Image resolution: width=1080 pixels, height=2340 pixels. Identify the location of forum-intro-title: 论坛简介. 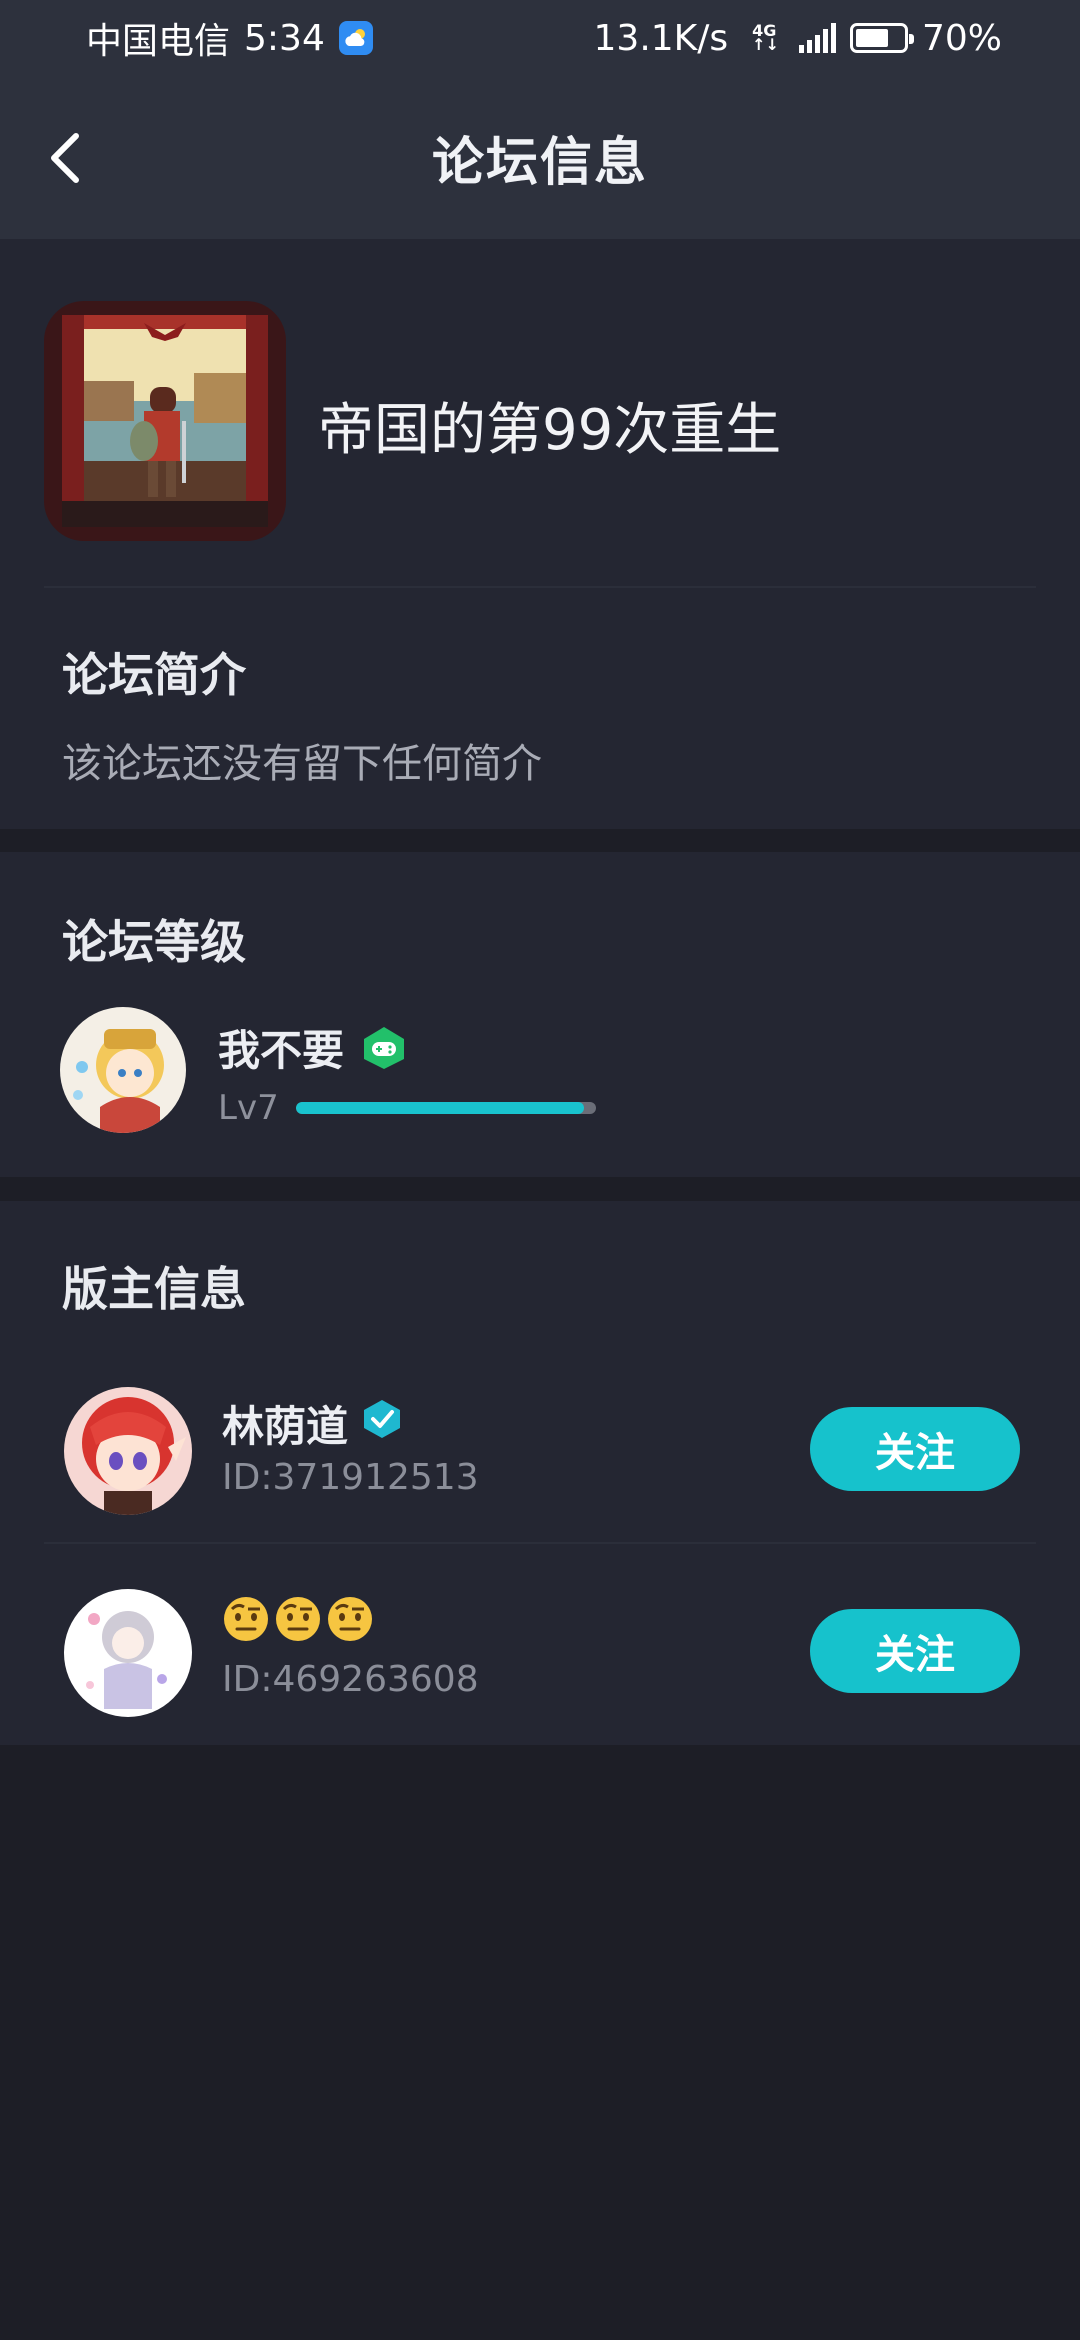
(154, 675).